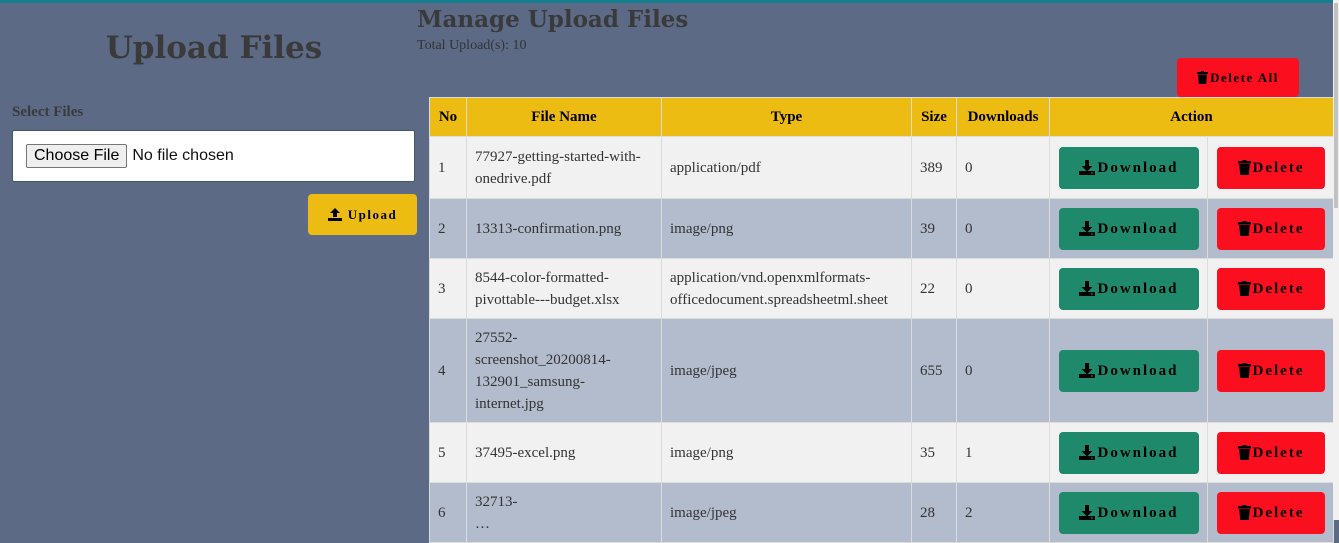 The height and width of the screenshot is (543, 1339). I want to click on type-line: image/jpeg, so click(703, 512).